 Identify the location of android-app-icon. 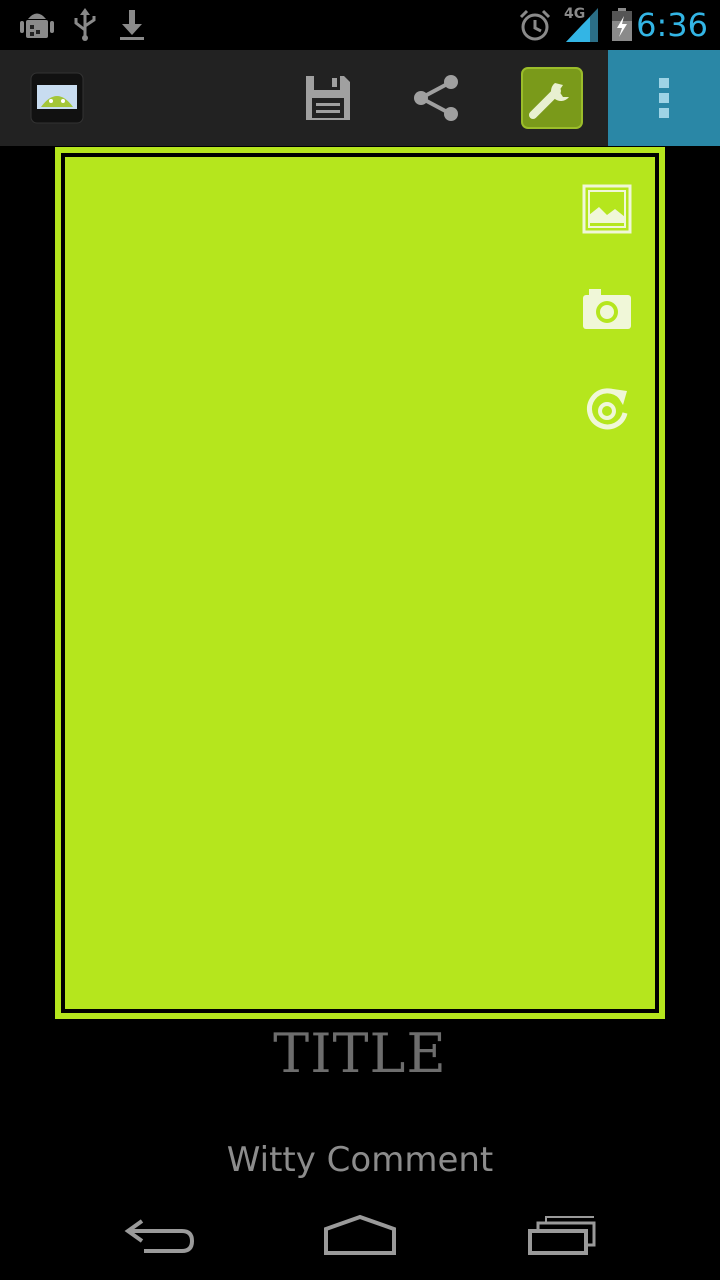
(57, 98).